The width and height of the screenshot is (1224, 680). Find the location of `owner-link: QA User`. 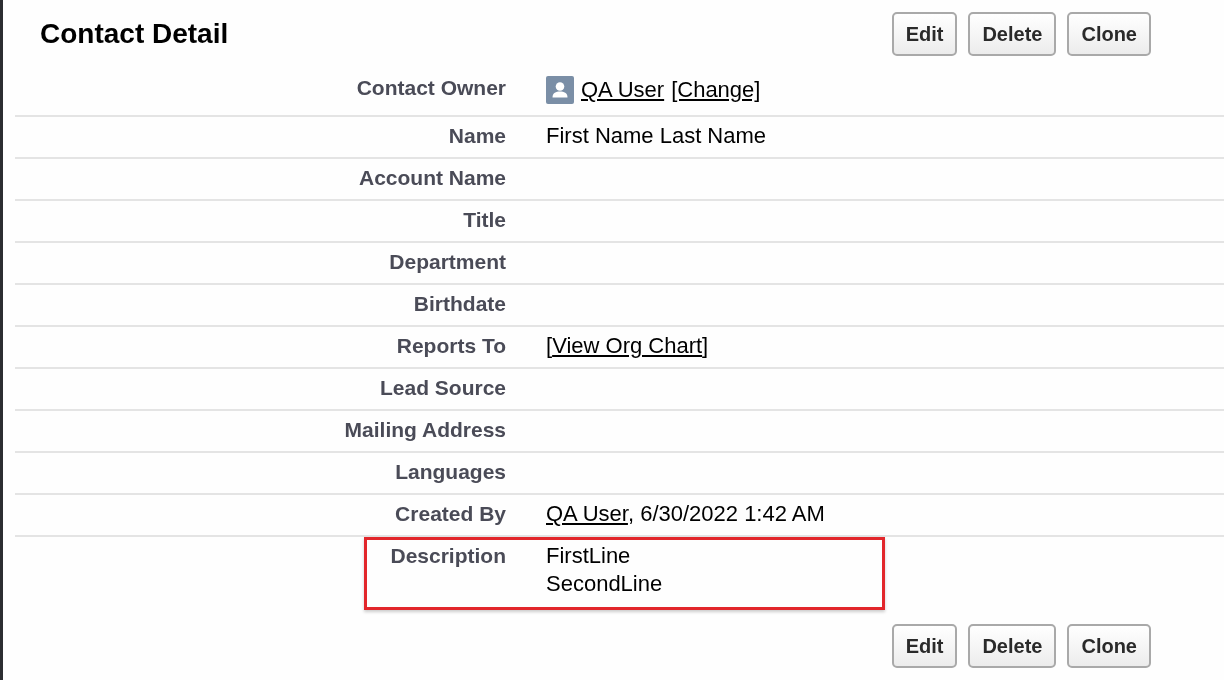

owner-link: QA User is located at coordinates (623, 90).